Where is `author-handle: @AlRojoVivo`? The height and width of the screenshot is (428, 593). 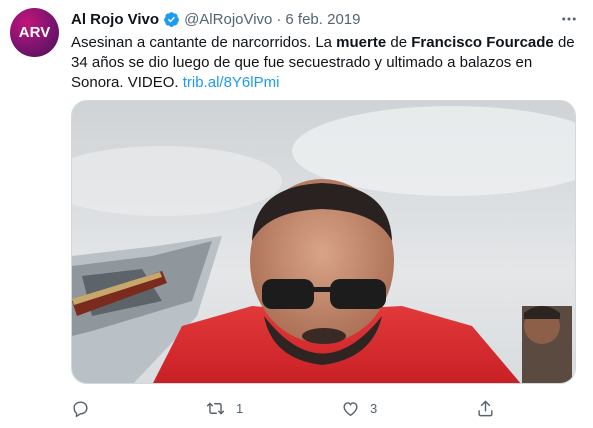 author-handle: @AlRojoVivo is located at coordinates (228, 19).